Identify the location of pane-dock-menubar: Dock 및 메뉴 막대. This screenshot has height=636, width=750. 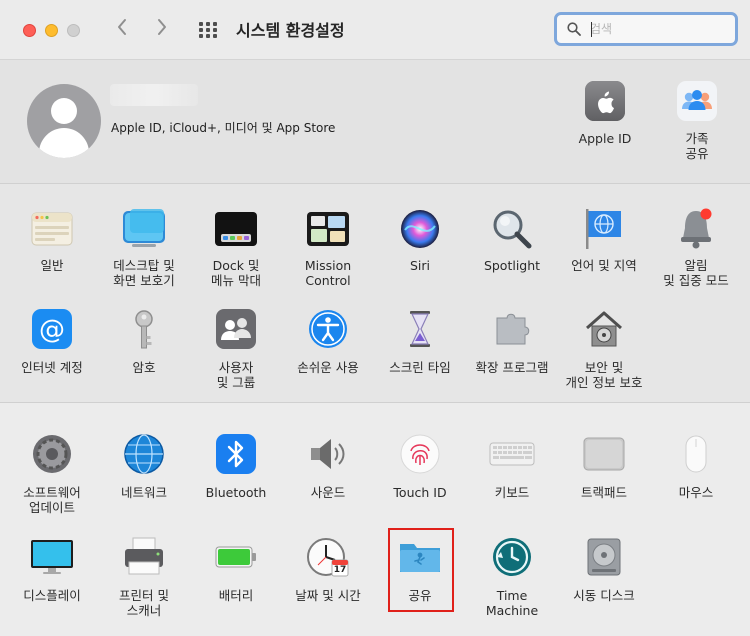
(236, 247).